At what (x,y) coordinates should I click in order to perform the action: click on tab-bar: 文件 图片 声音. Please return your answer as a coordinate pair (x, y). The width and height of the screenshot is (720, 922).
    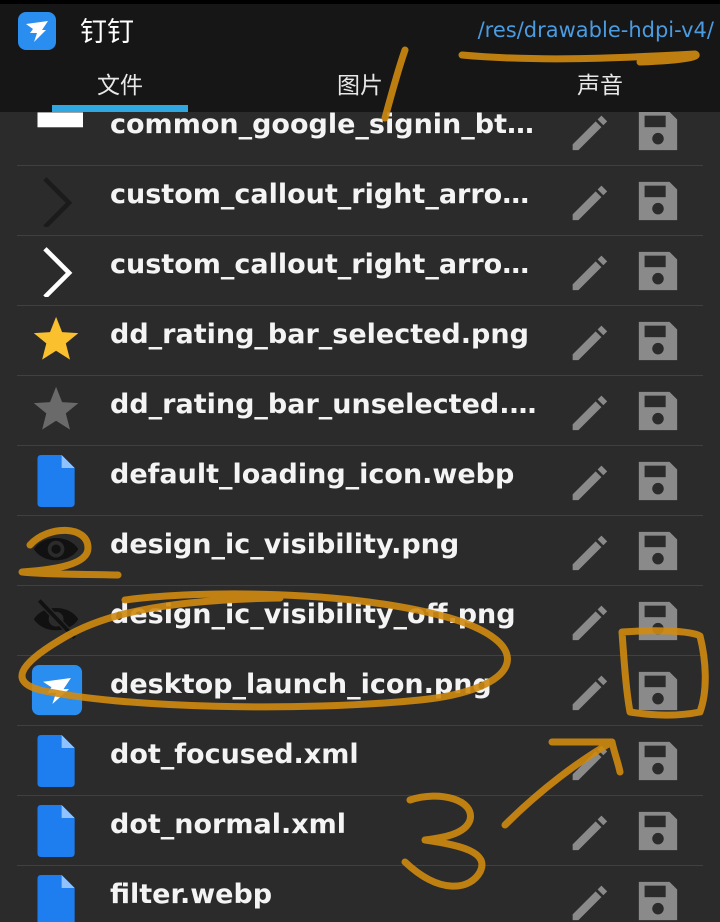
    Looking at the image, I should click on (360, 86).